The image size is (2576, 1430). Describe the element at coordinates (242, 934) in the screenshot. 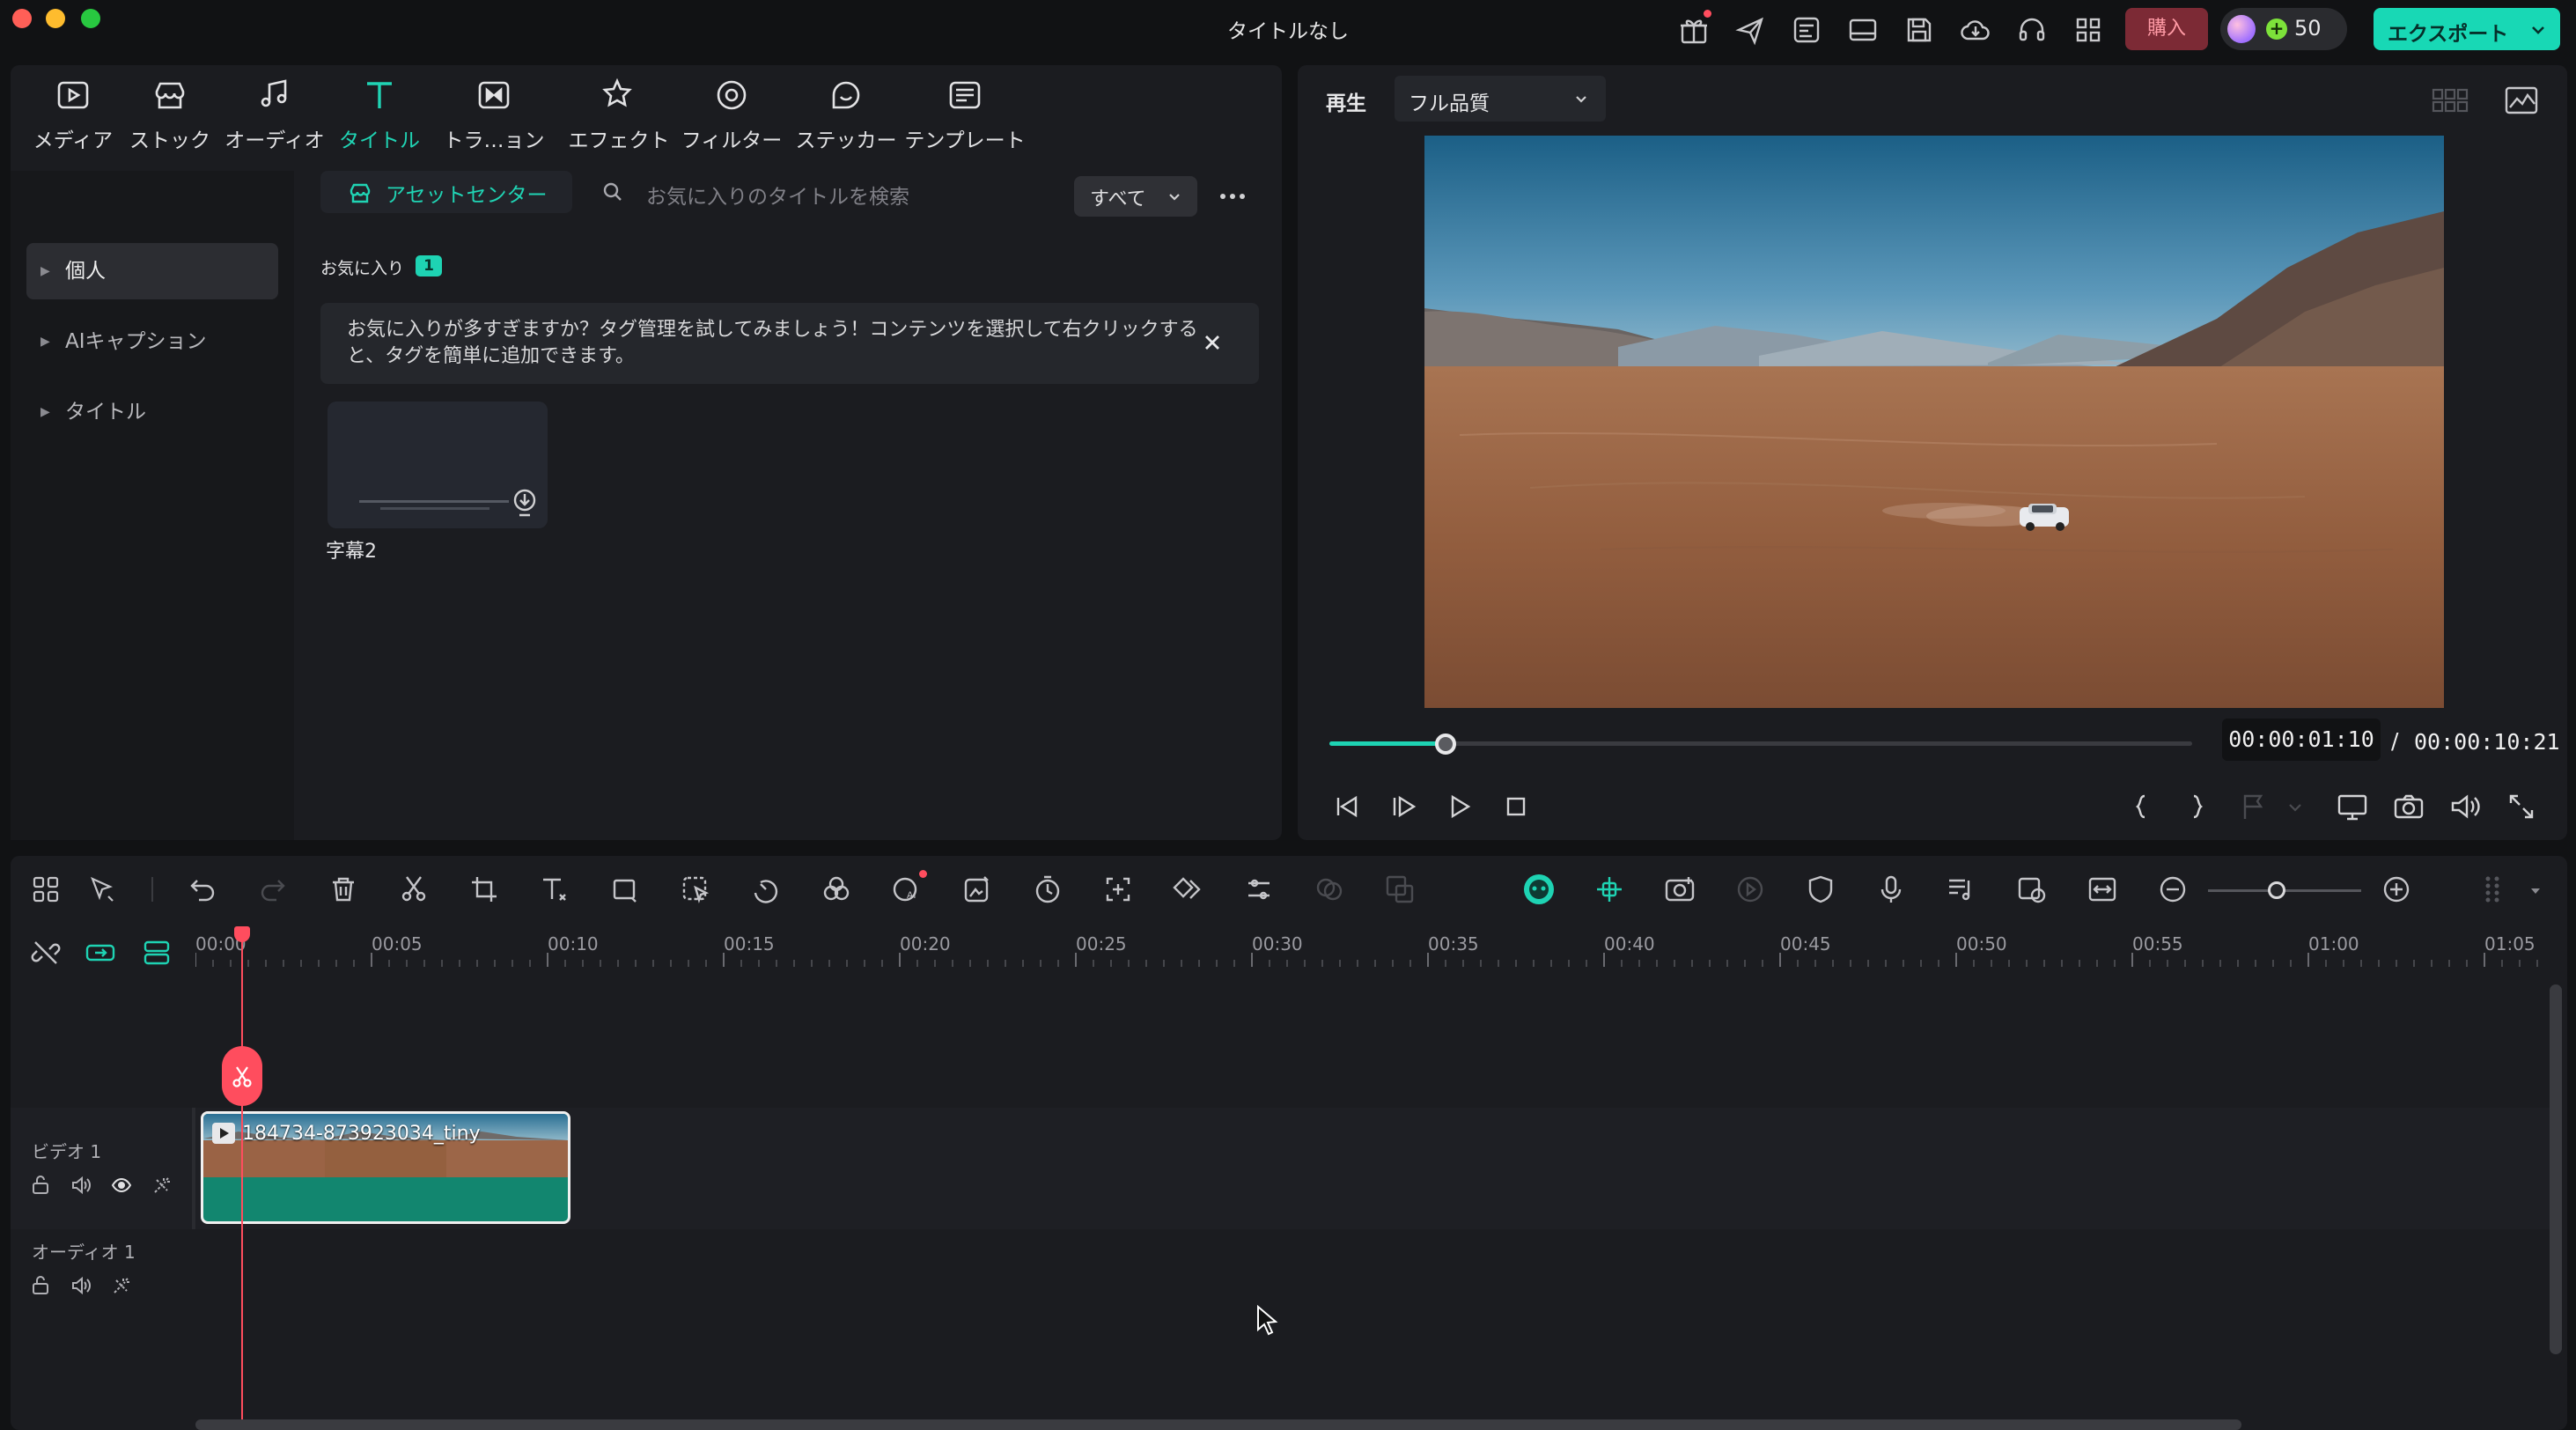

I see `playhead-handle` at that location.